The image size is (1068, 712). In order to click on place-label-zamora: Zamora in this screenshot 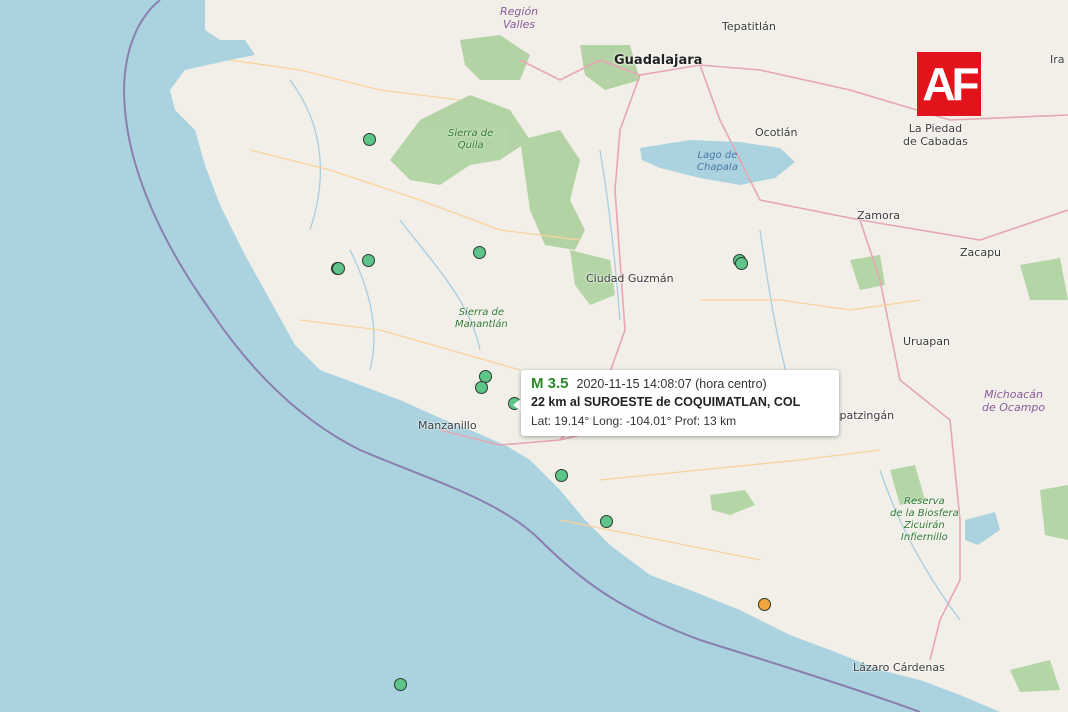, I will do `click(878, 215)`.